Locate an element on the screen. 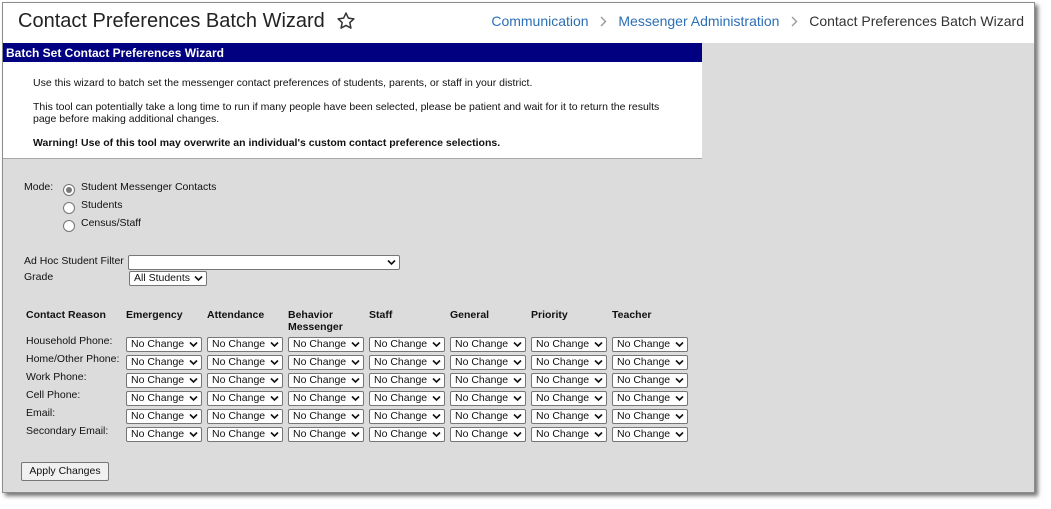 This screenshot has height=509, width=1051. preference-select-work-phone-attendance: No Change is located at coordinates (245, 380).